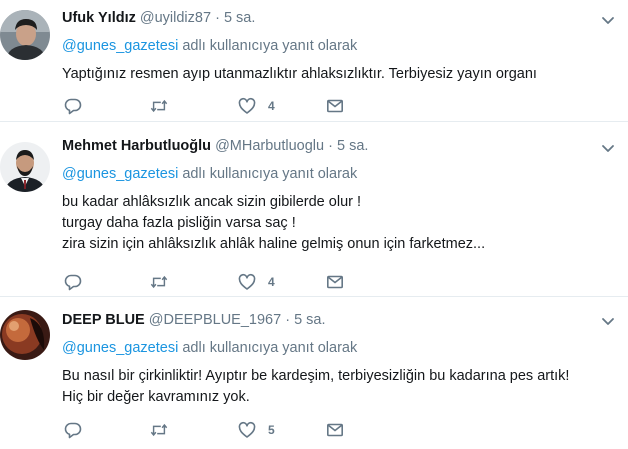 This screenshot has width=628, height=449. What do you see at coordinates (271, 430) in the screenshot?
I see `like-count: 5` at bounding box center [271, 430].